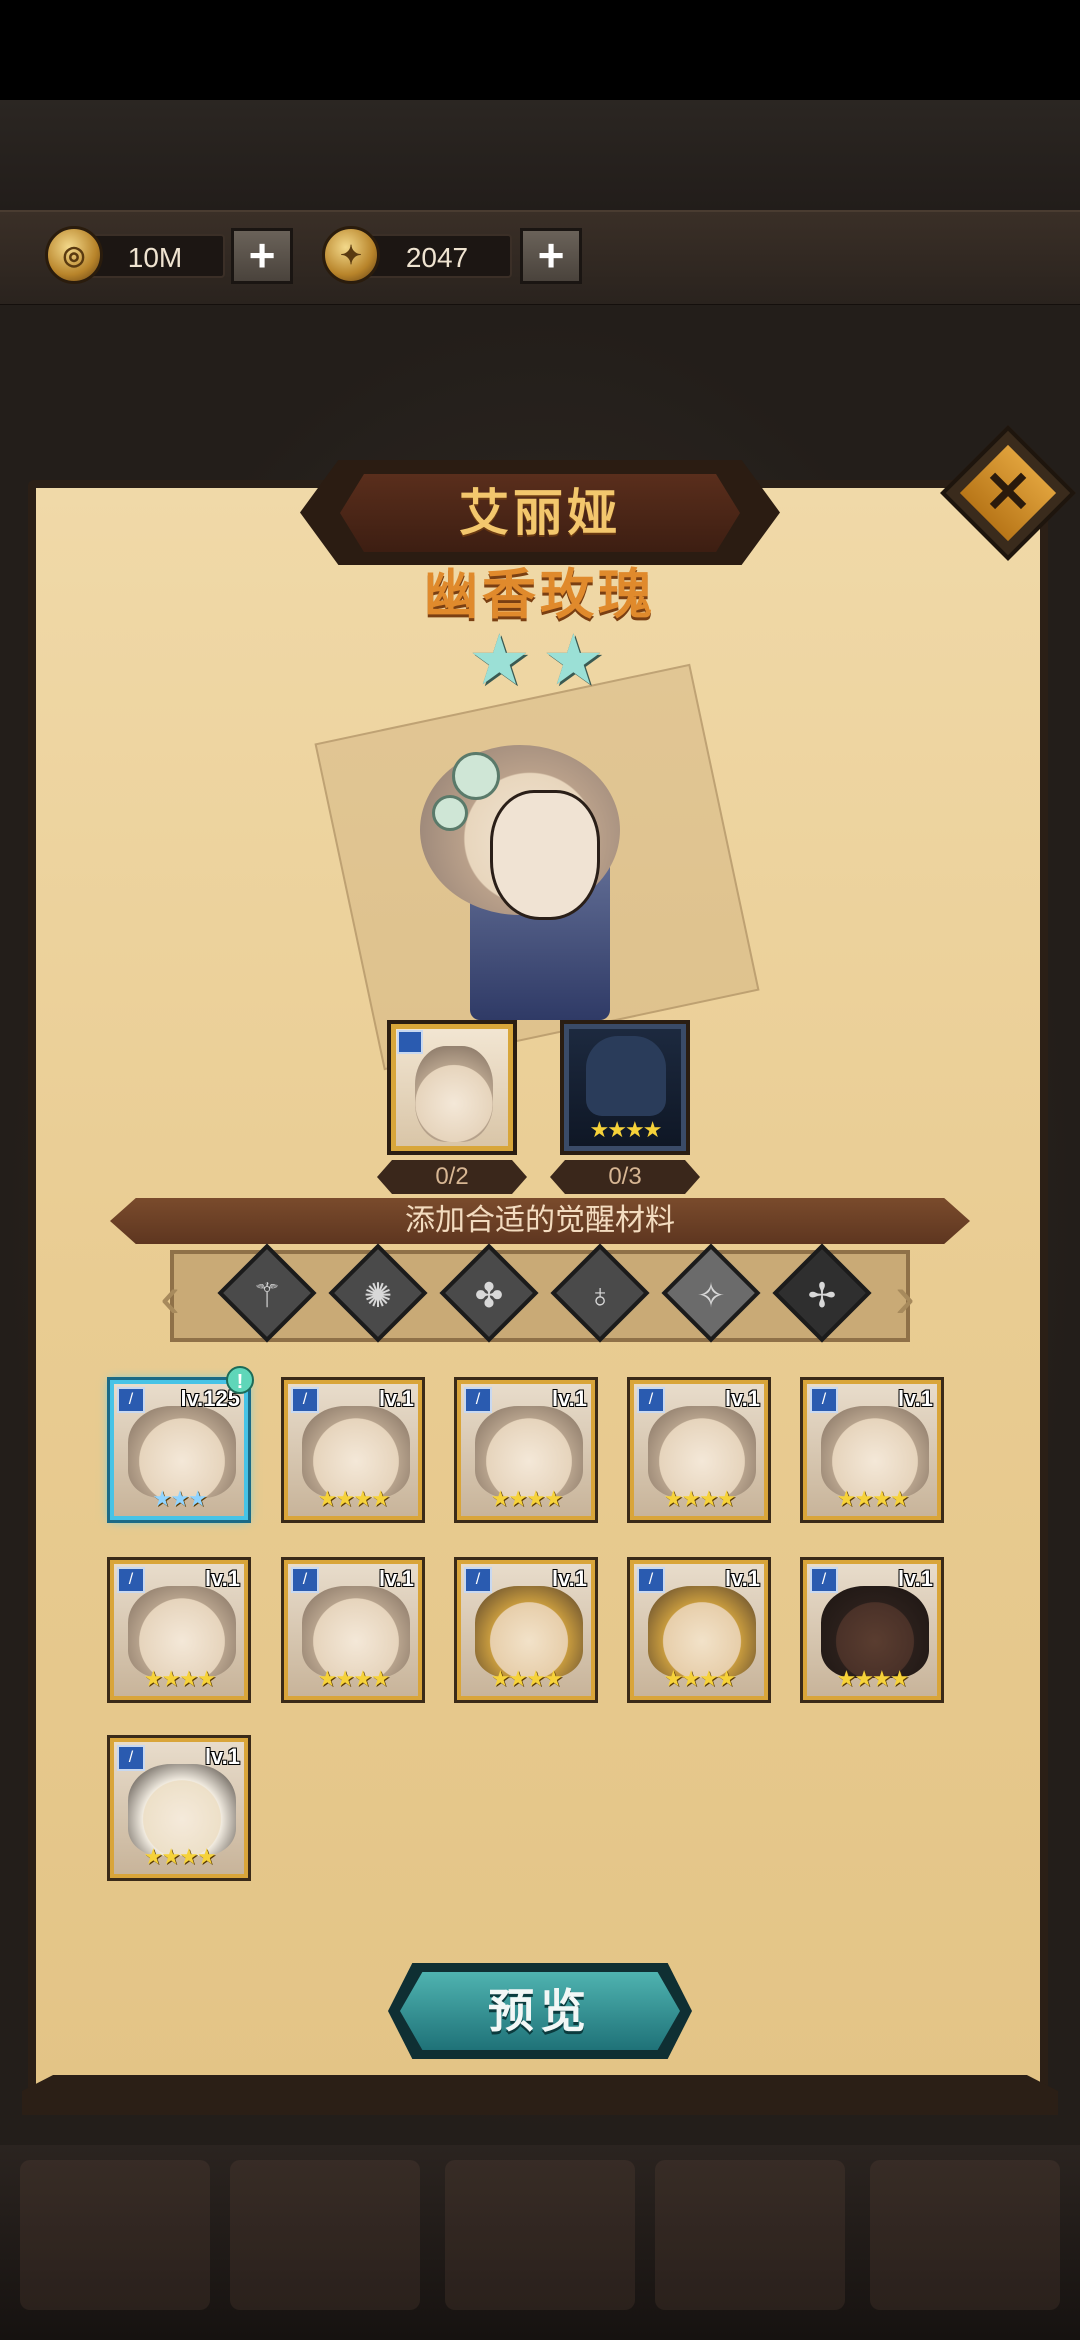  Describe the element at coordinates (378, 1296) in the screenshot. I see `faction-2-glyph: ✺` at that location.